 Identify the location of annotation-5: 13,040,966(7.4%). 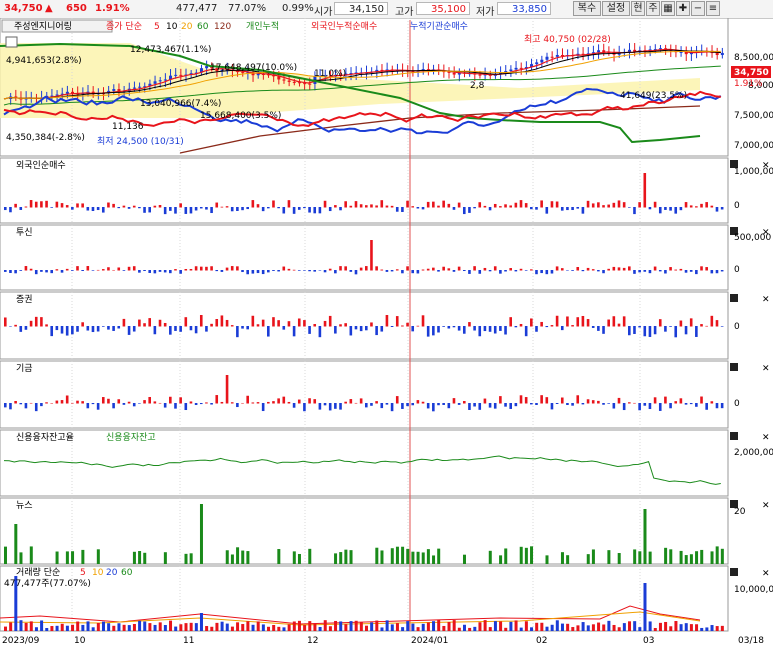
(180, 104).